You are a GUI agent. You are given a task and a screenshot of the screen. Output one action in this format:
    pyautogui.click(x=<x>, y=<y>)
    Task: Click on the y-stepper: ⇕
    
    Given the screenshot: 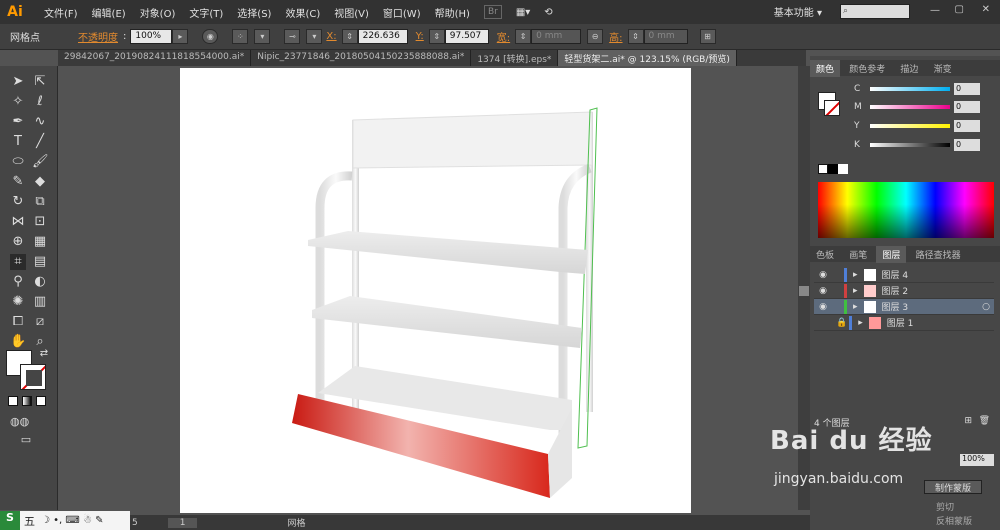 What is the action you would take?
    pyautogui.click(x=436, y=36)
    